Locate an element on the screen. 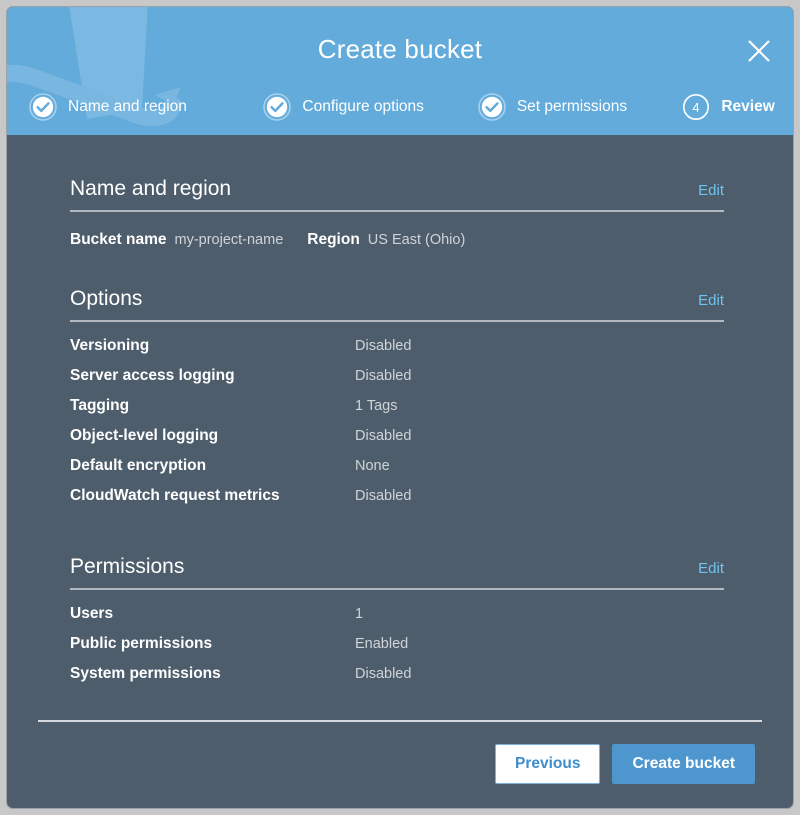  wizard-step-name-and-region: Name and region is located at coordinates (124, 107).